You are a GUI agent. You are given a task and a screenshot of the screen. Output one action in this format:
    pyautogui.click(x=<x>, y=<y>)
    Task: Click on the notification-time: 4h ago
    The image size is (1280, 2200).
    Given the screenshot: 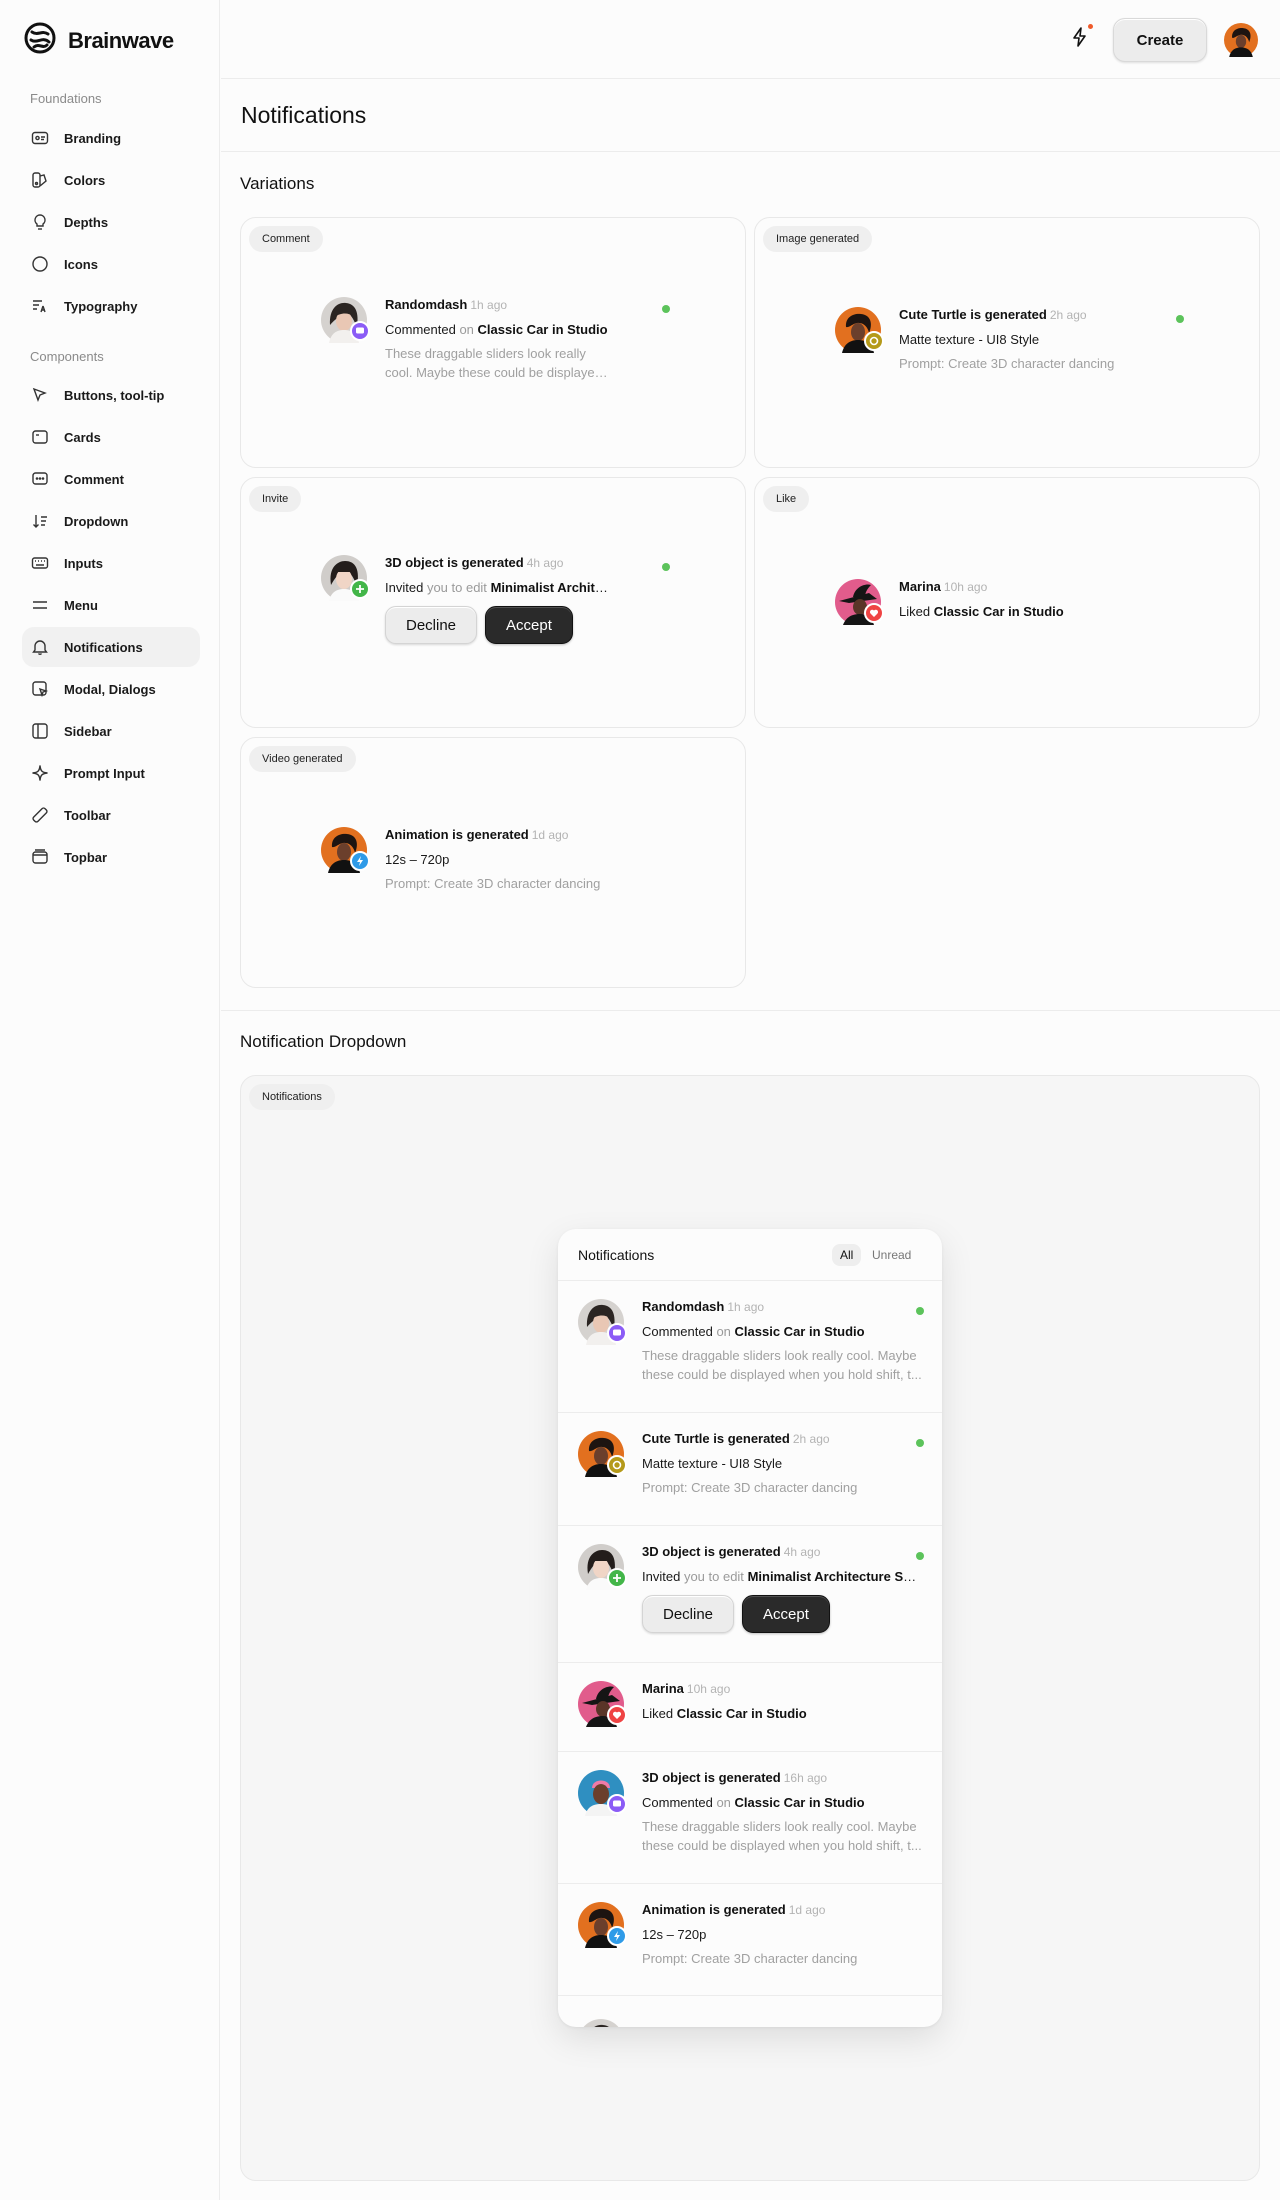 What is the action you would take?
    pyautogui.click(x=802, y=1552)
    